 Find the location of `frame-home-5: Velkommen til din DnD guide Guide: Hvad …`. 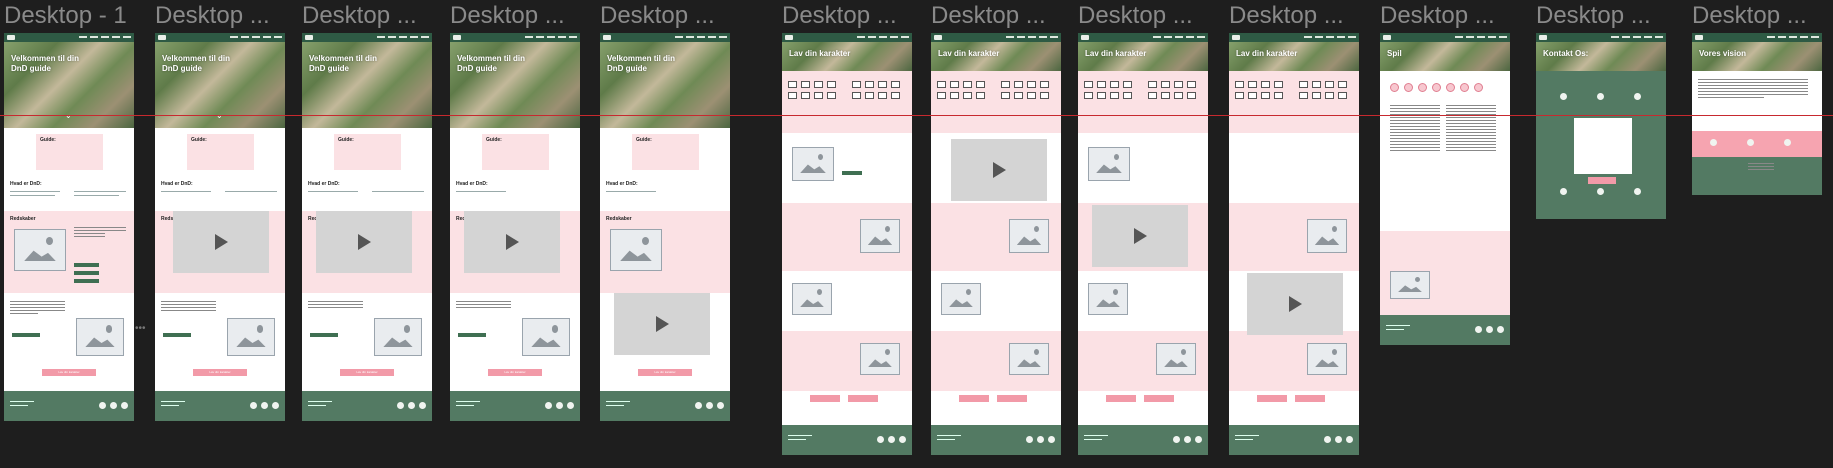

frame-home-5: Velkommen til din DnD guide Guide: Hvad … is located at coordinates (665, 227).